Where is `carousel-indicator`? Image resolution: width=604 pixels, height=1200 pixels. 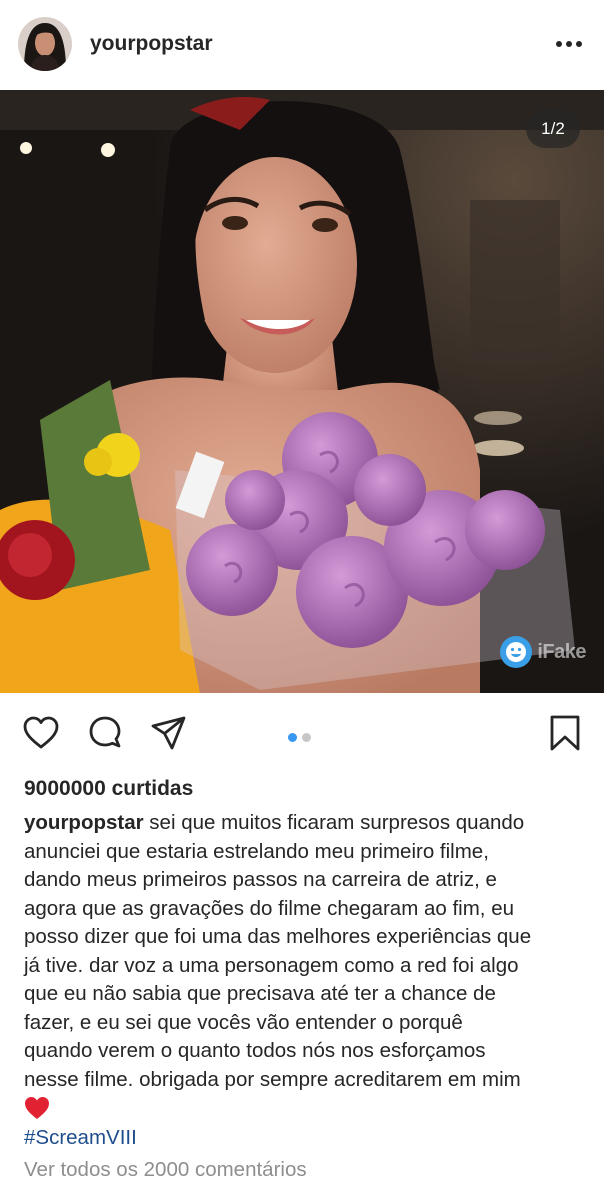 carousel-indicator is located at coordinates (299, 737).